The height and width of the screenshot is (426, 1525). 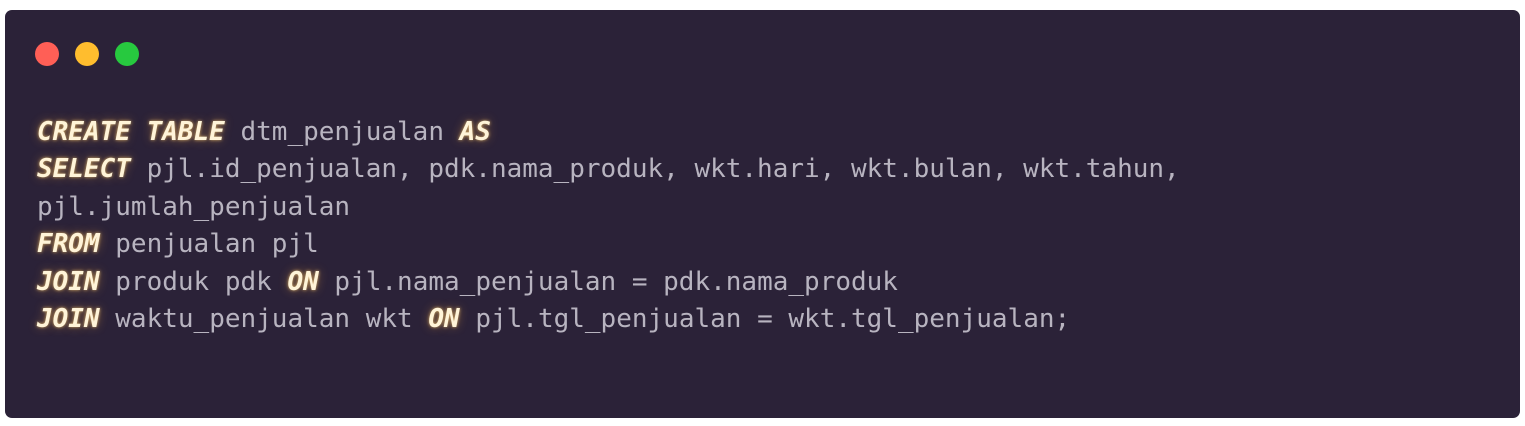 I want to click on code-line-3: pjl.jumlah_penjualan, so click(x=608, y=207).